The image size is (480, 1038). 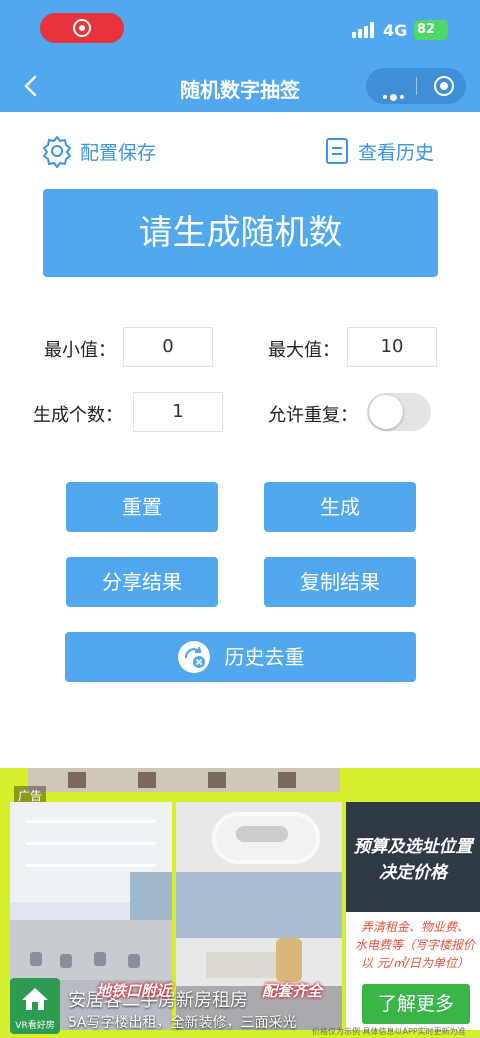 I want to click on history-dedupe-label: 历史去重, so click(x=264, y=657).